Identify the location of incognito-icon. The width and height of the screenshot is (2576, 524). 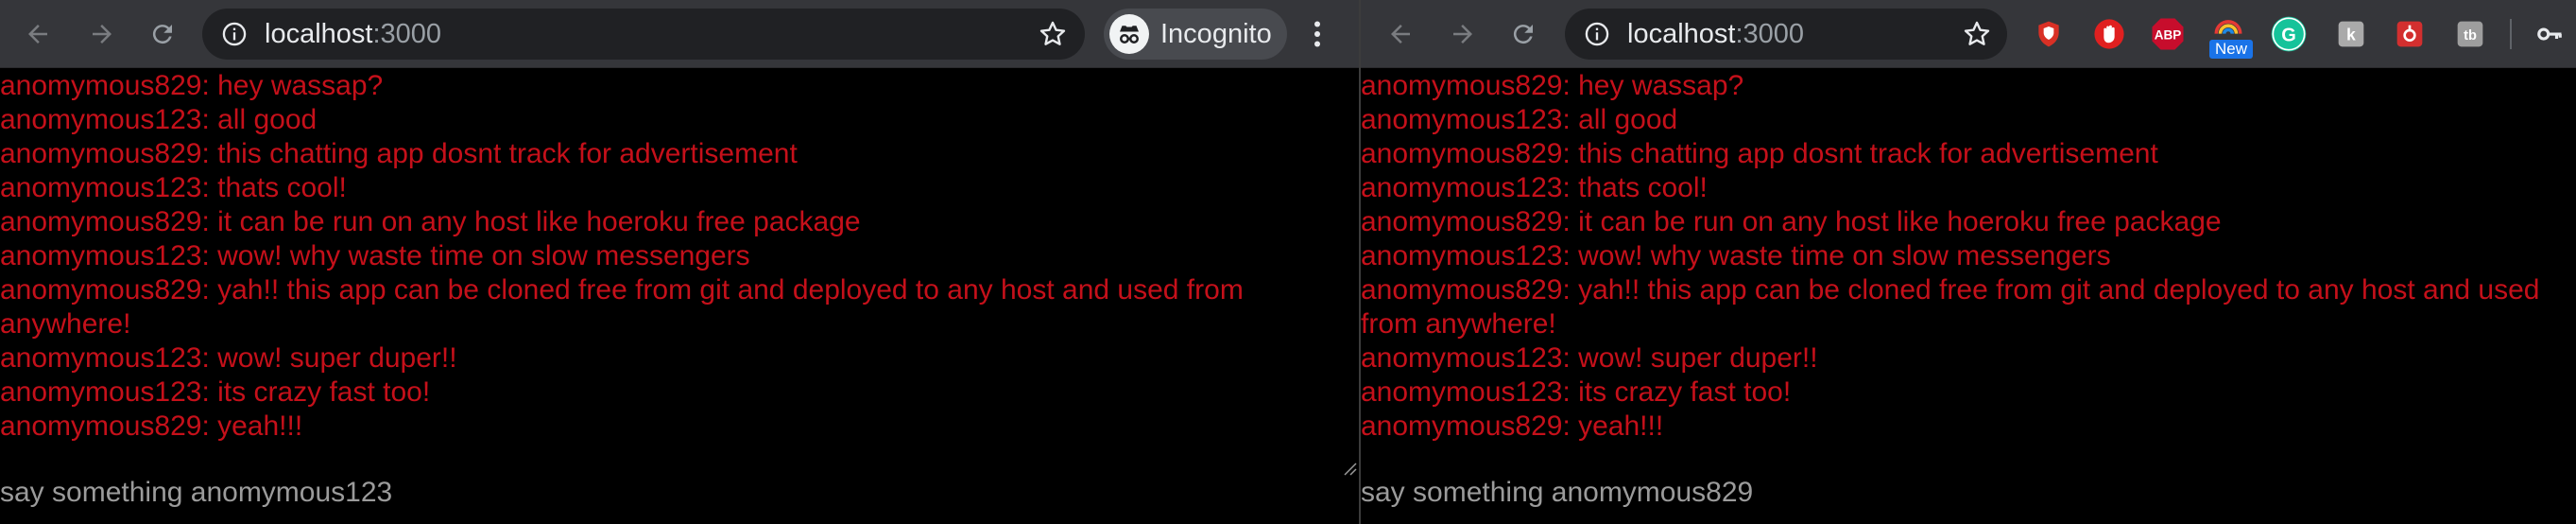
(1129, 34).